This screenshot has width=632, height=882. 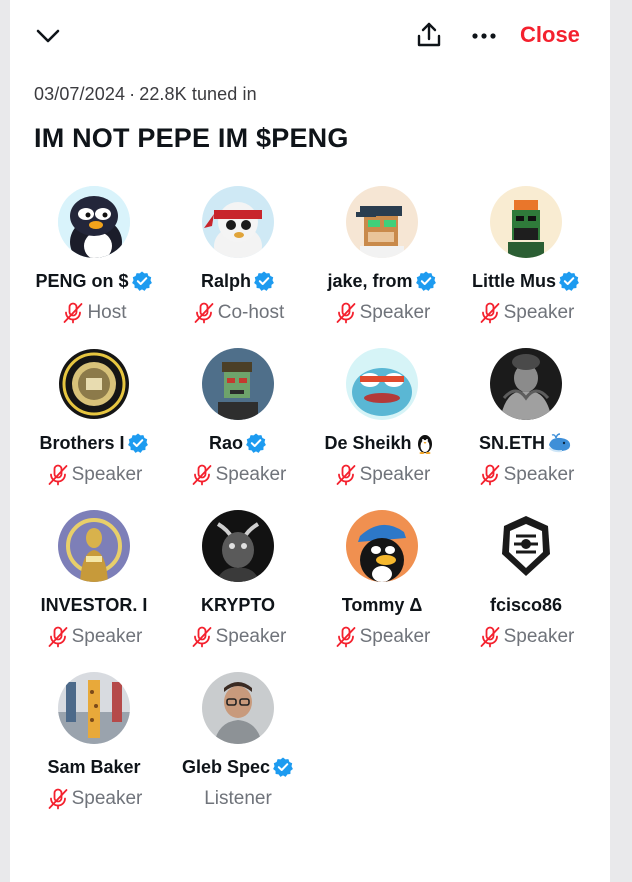 I want to click on space-title: IM NOT PEPE IM $PENG, so click(x=191, y=138).